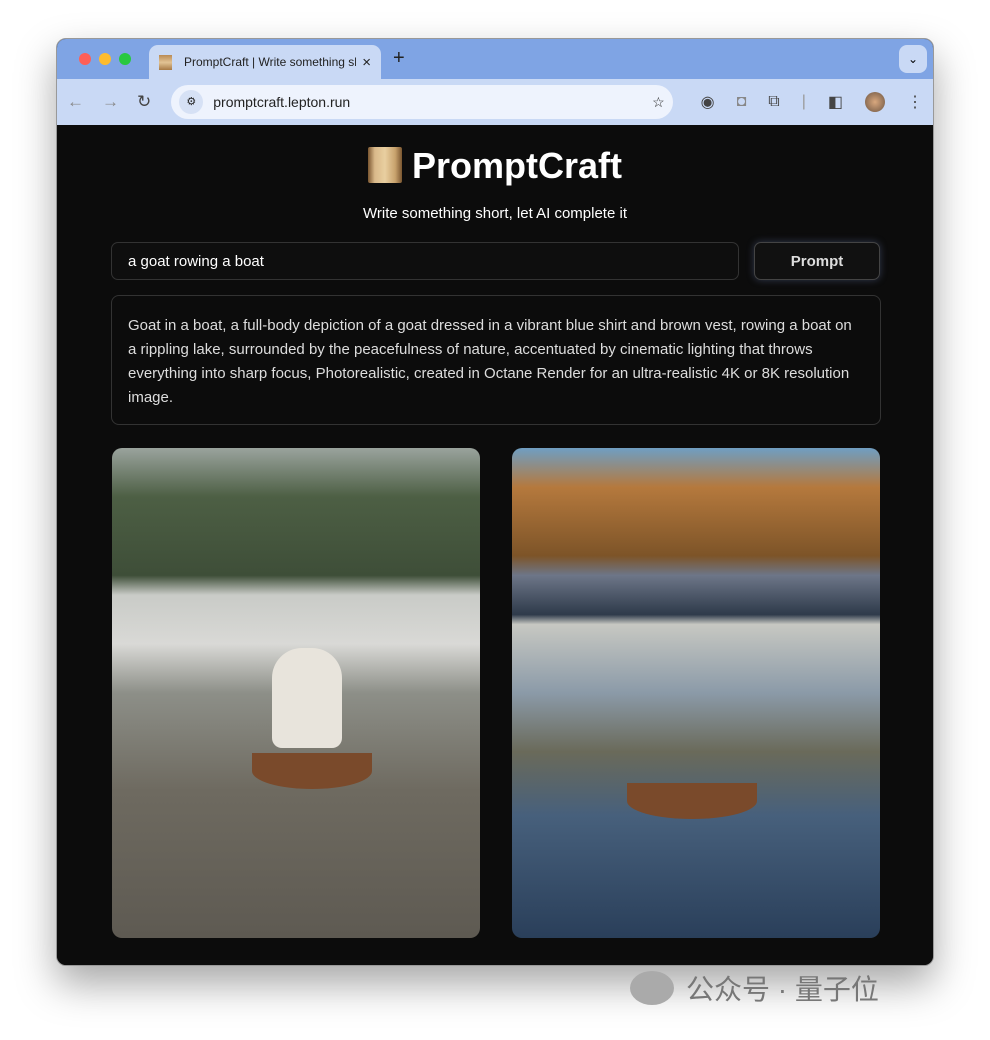  What do you see at coordinates (658, 102) in the screenshot?
I see `bookmark-star-icon: ☆` at bounding box center [658, 102].